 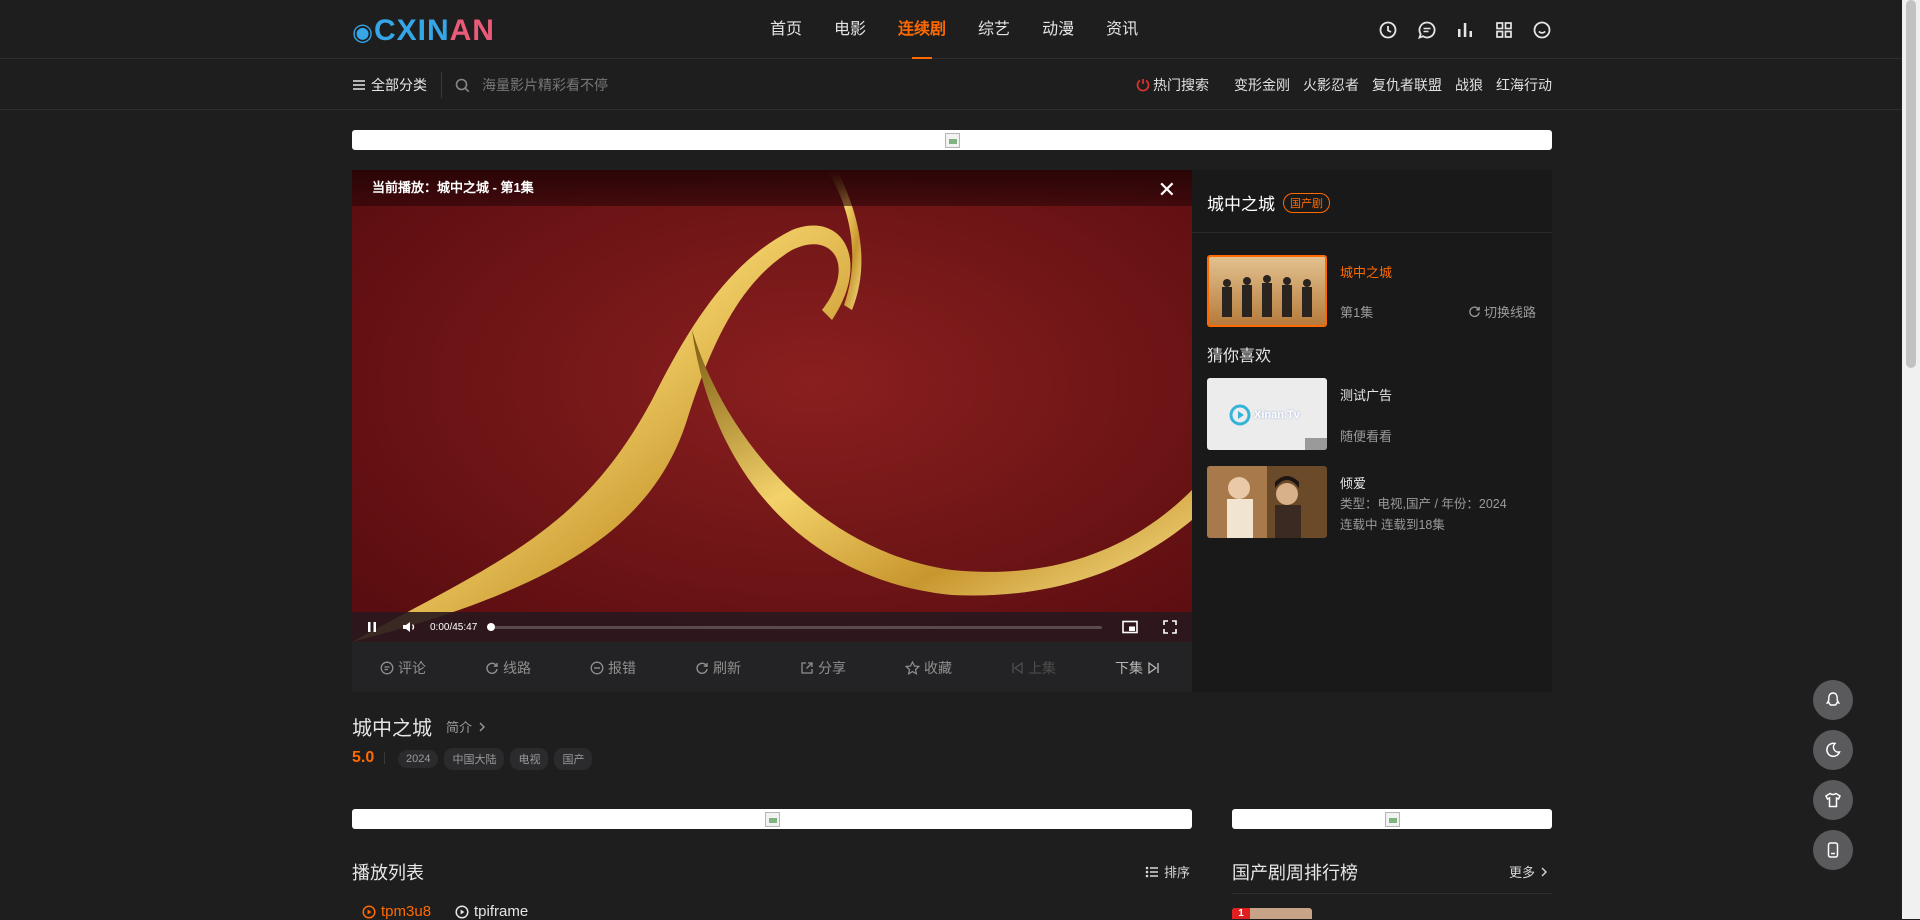 I want to click on hot-keyword: 战狼, so click(x=1469, y=85).